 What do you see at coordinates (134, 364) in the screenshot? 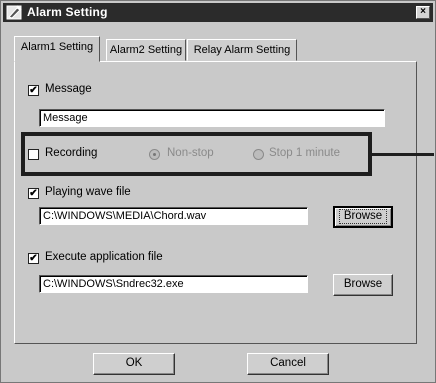
I see `ok-button: OK` at bounding box center [134, 364].